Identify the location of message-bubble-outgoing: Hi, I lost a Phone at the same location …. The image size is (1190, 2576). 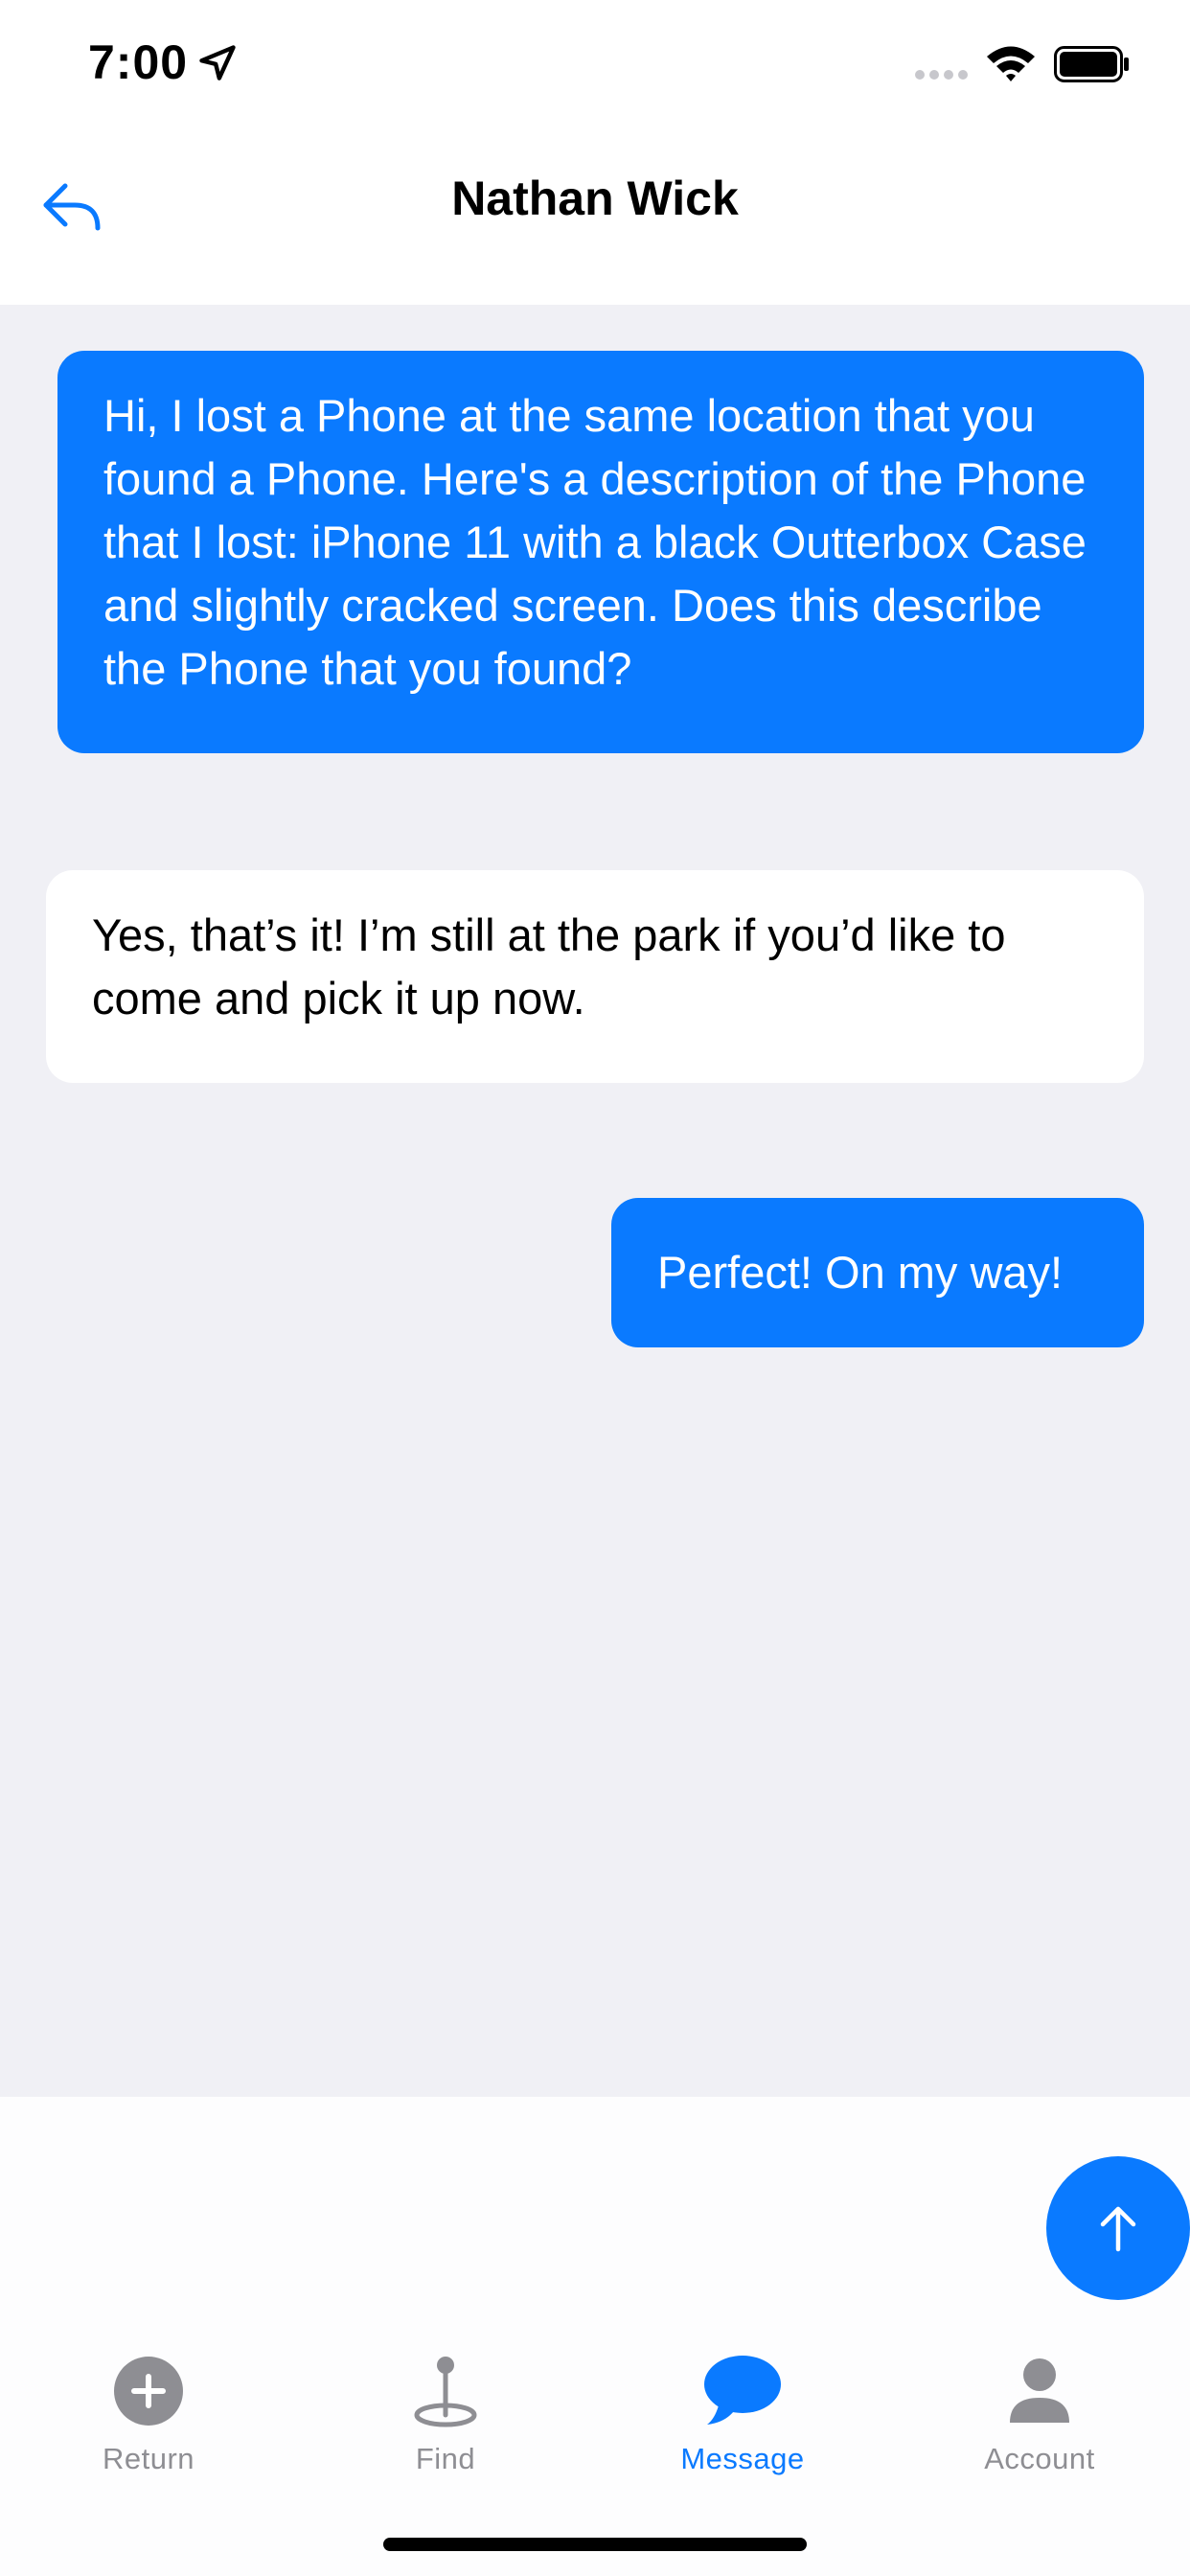
(601, 552).